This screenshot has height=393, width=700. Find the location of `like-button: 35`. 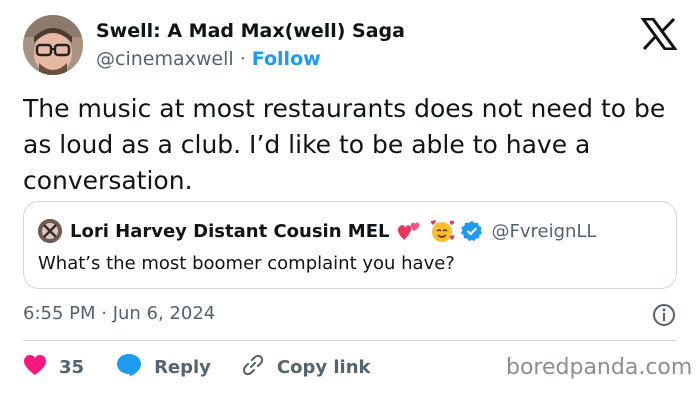

like-button: 35 is located at coordinates (53, 367).